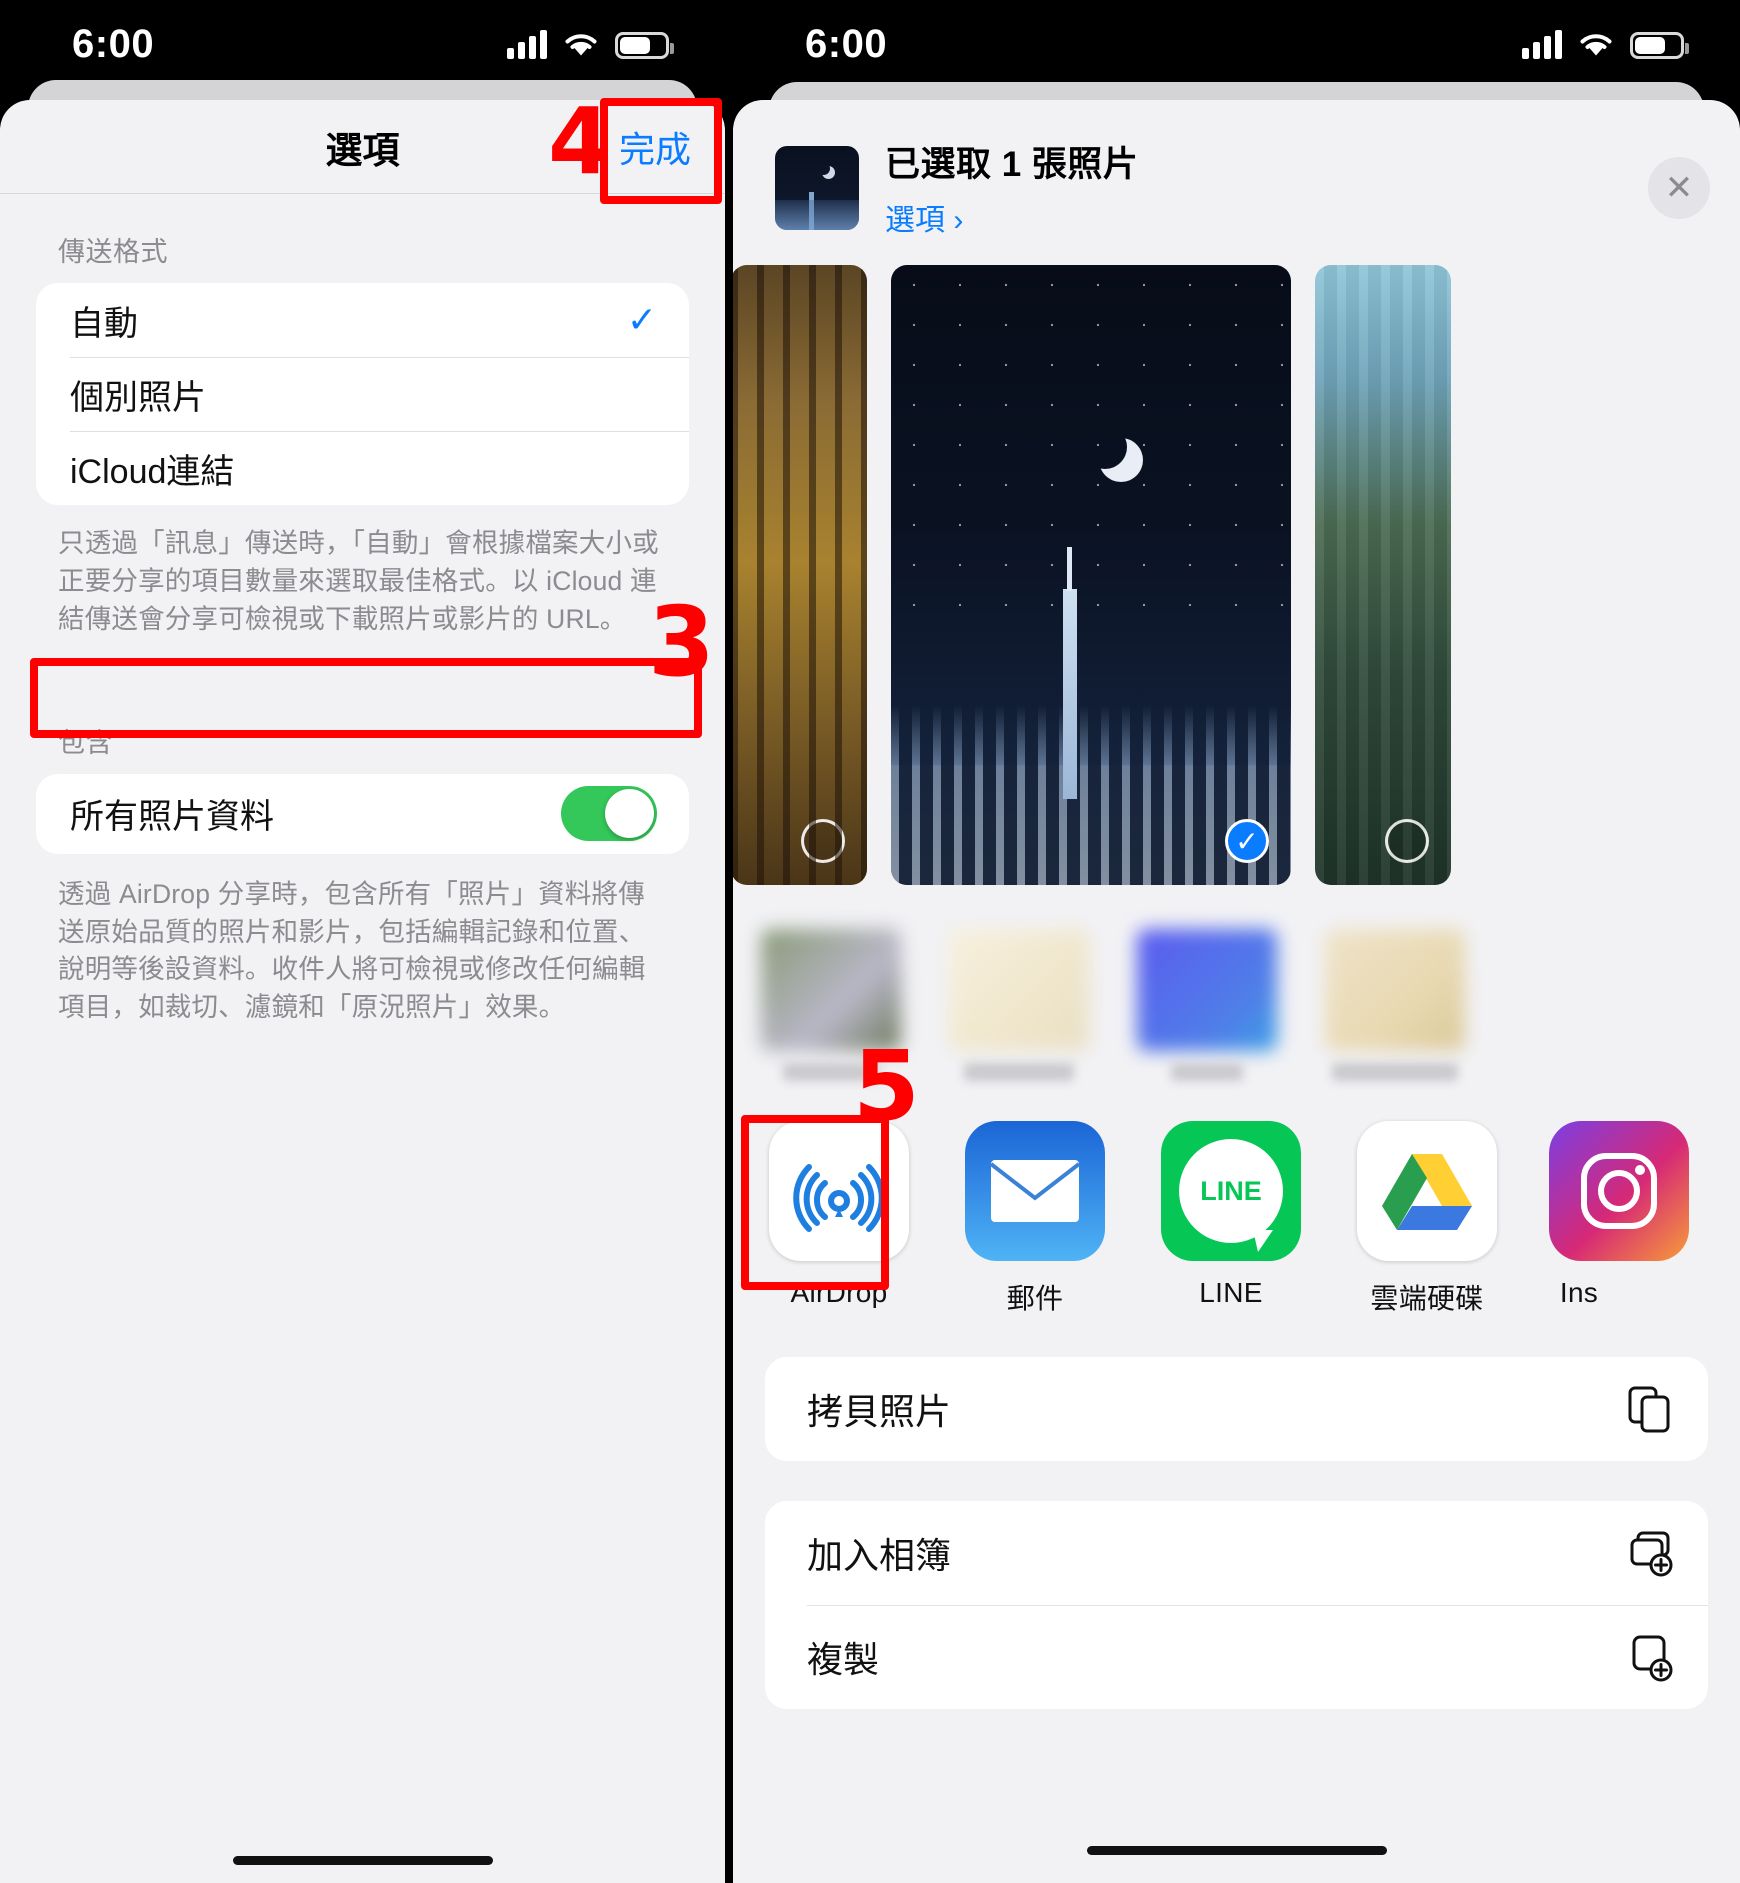 The height and width of the screenshot is (1883, 1740). I want to click on transfer-format-card: 自動 ✓ 個別照片 iCloud連結, so click(362, 394).